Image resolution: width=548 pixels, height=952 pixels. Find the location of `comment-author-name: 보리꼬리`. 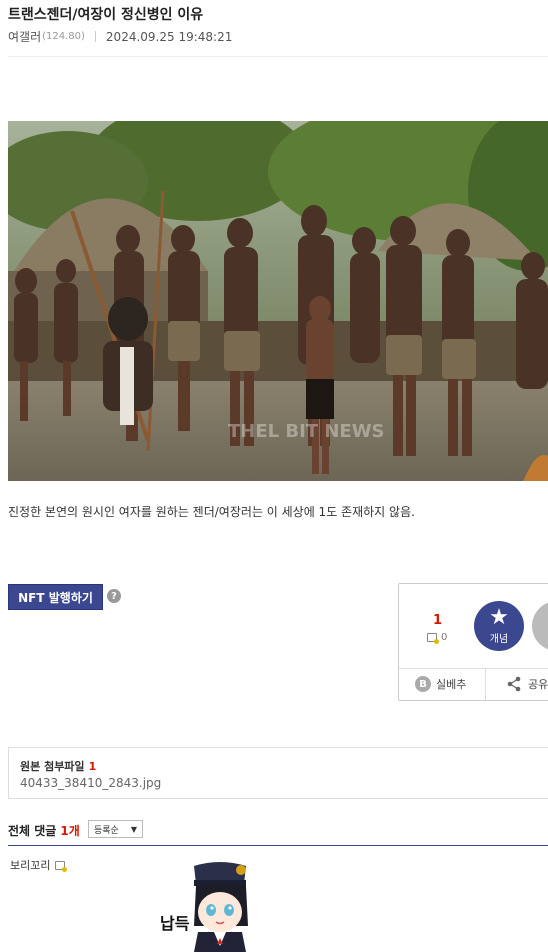

comment-author-name: 보리꼬리 is located at coordinates (30, 865).